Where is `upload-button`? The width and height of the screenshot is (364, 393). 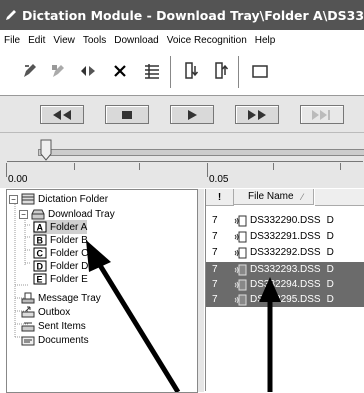 upload-button is located at coordinates (222, 71).